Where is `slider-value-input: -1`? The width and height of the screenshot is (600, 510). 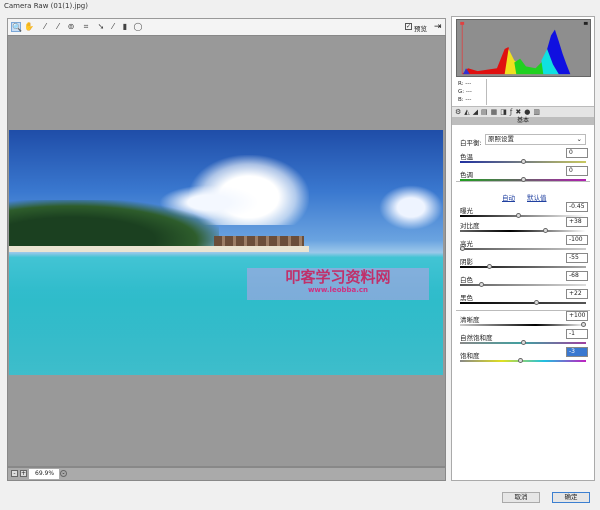 slider-value-input: -1 is located at coordinates (577, 334).